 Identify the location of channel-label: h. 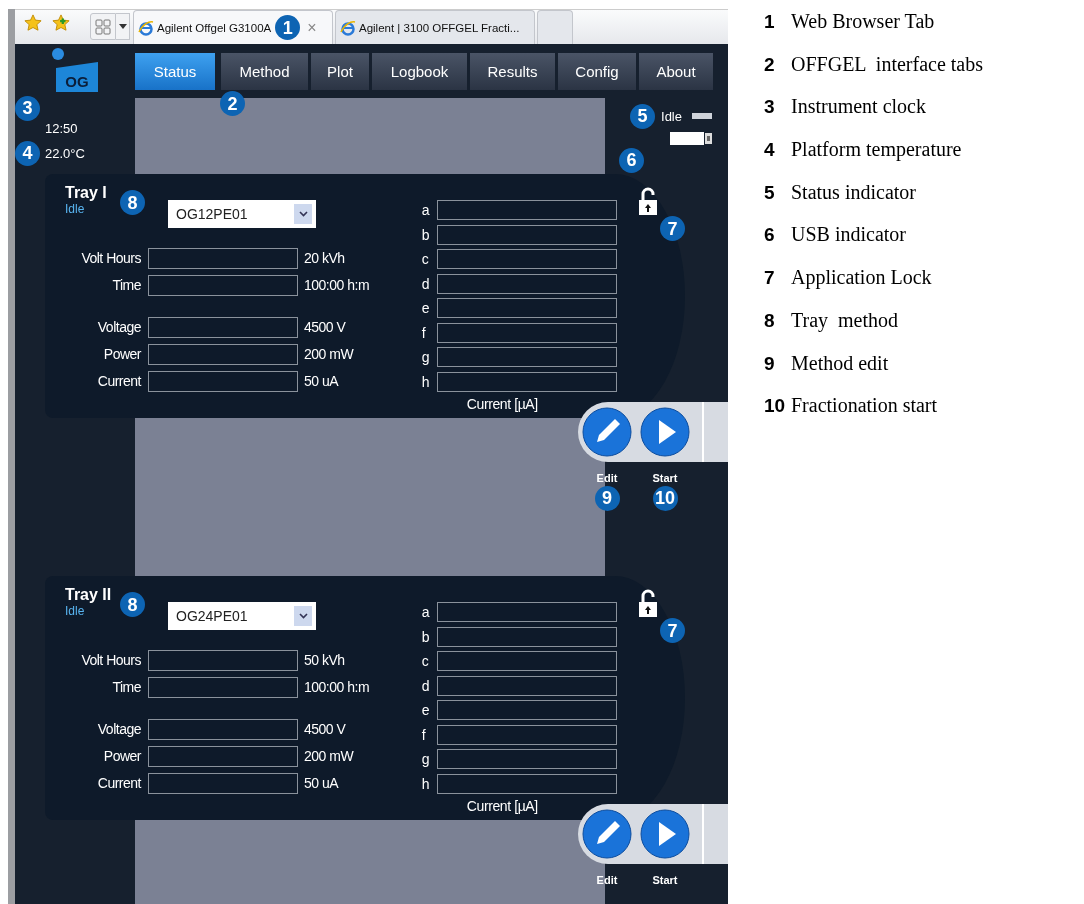
(426, 381).